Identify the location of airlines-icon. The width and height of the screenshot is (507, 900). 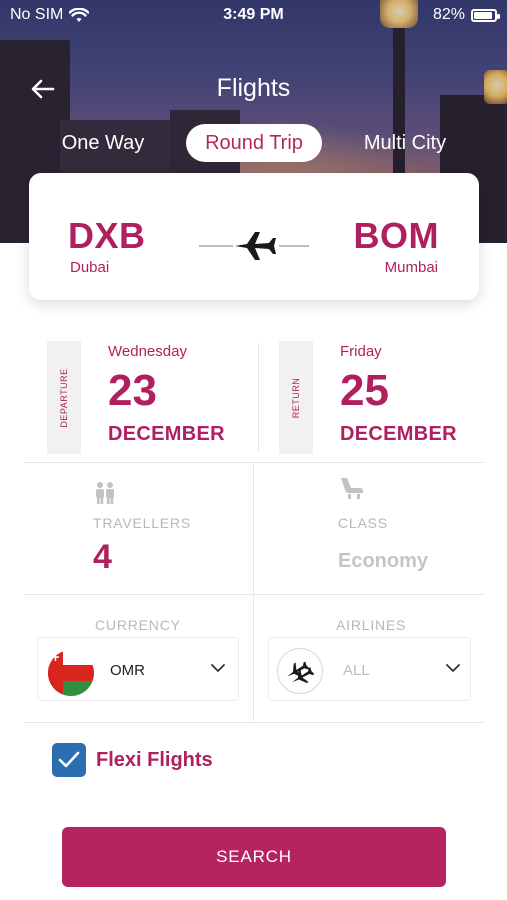
(300, 671).